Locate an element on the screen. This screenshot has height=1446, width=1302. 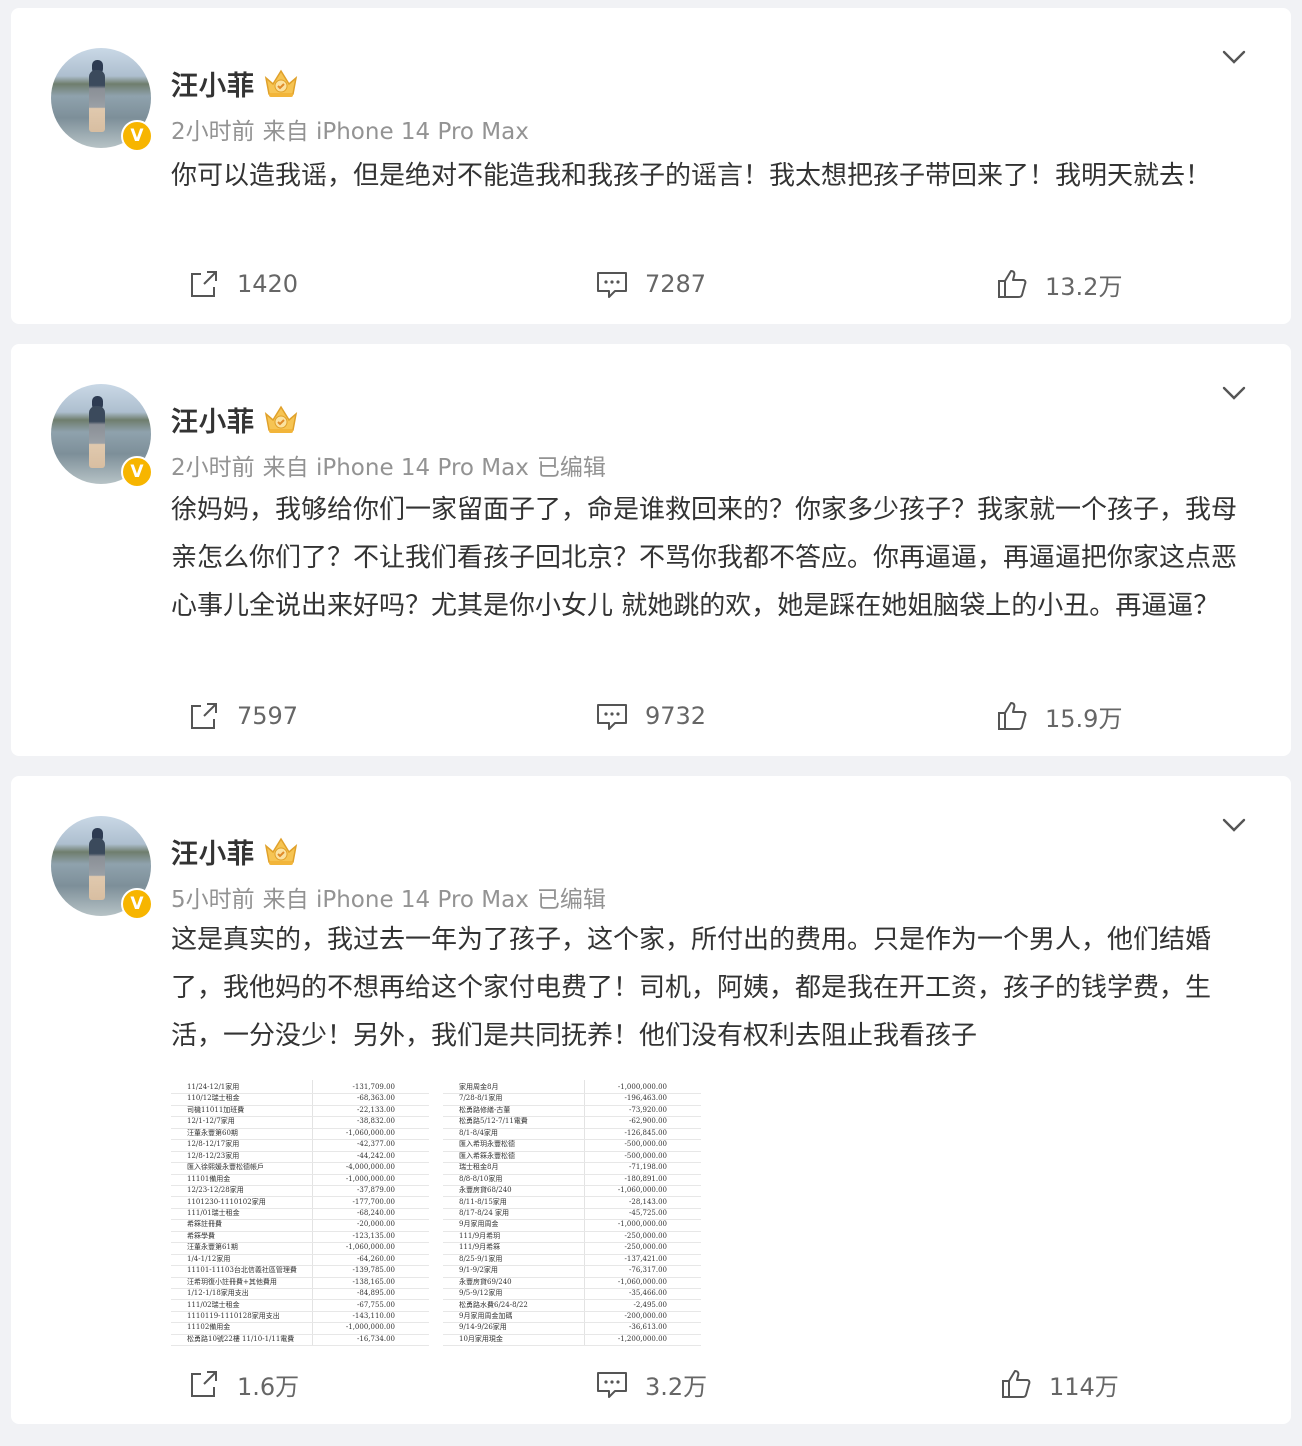
repost-button: 1.6万 is located at coordinates (243, 1384).